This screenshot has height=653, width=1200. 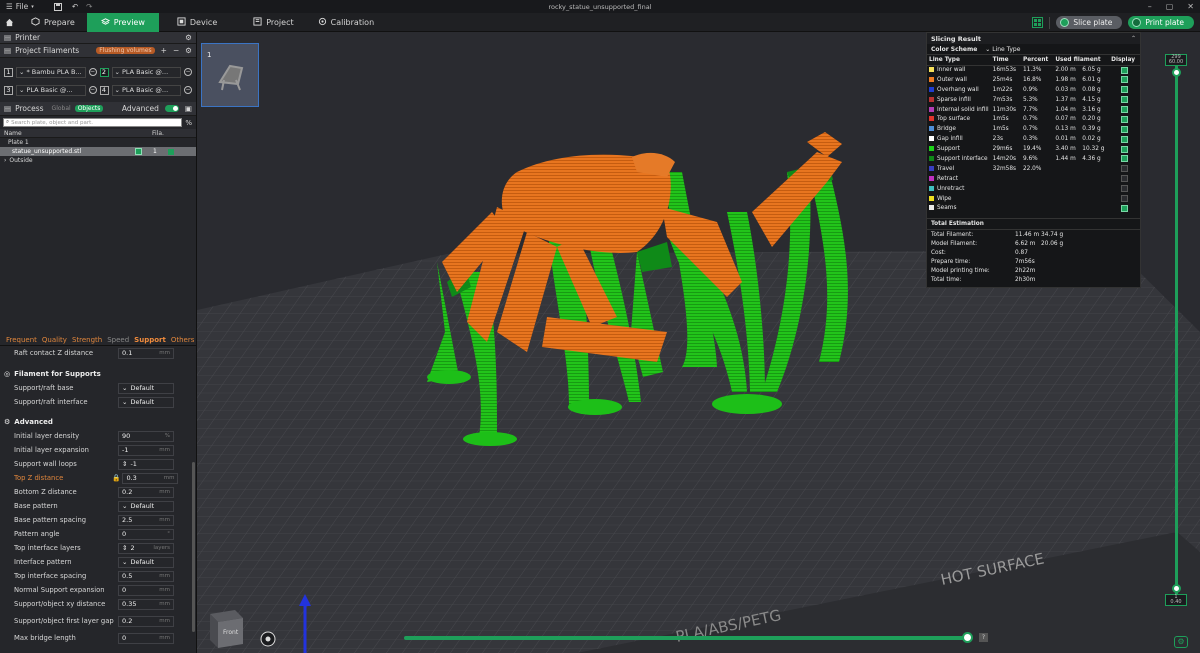 What do you see at coordinates (150, 478) in the screenshot?
I see `param-input: 0.3 mm` at bounding box center [150, 478].